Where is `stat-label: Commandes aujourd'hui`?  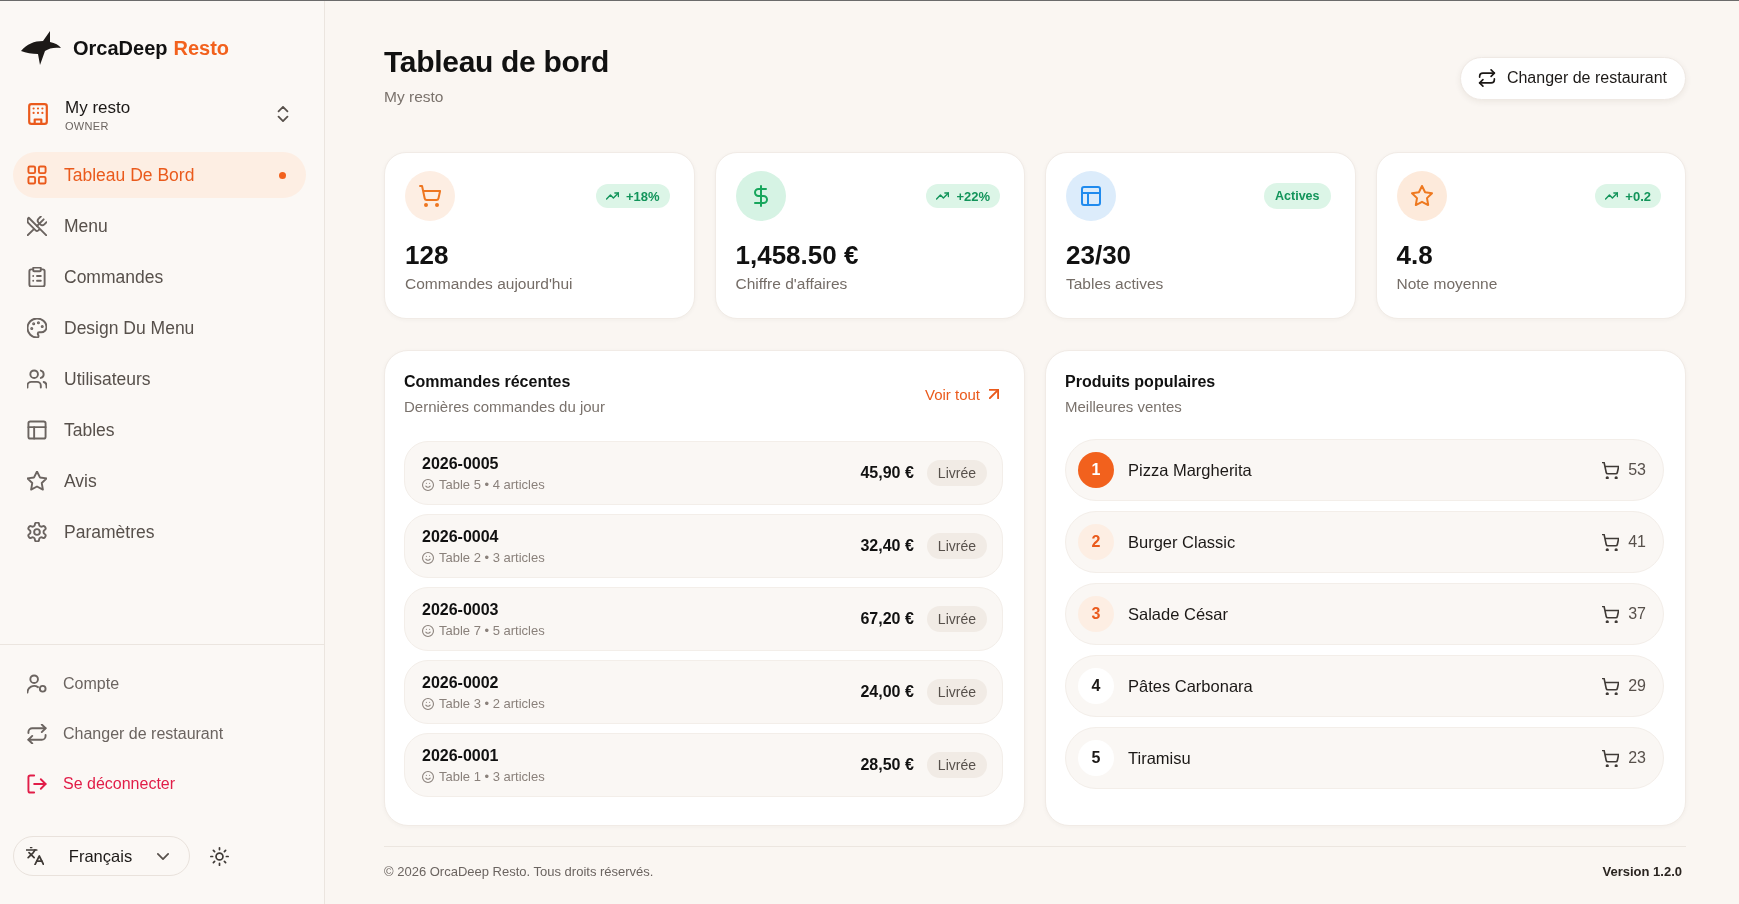
stat-label: Commandes aujourd'hui is located at coordinates (489, 284).